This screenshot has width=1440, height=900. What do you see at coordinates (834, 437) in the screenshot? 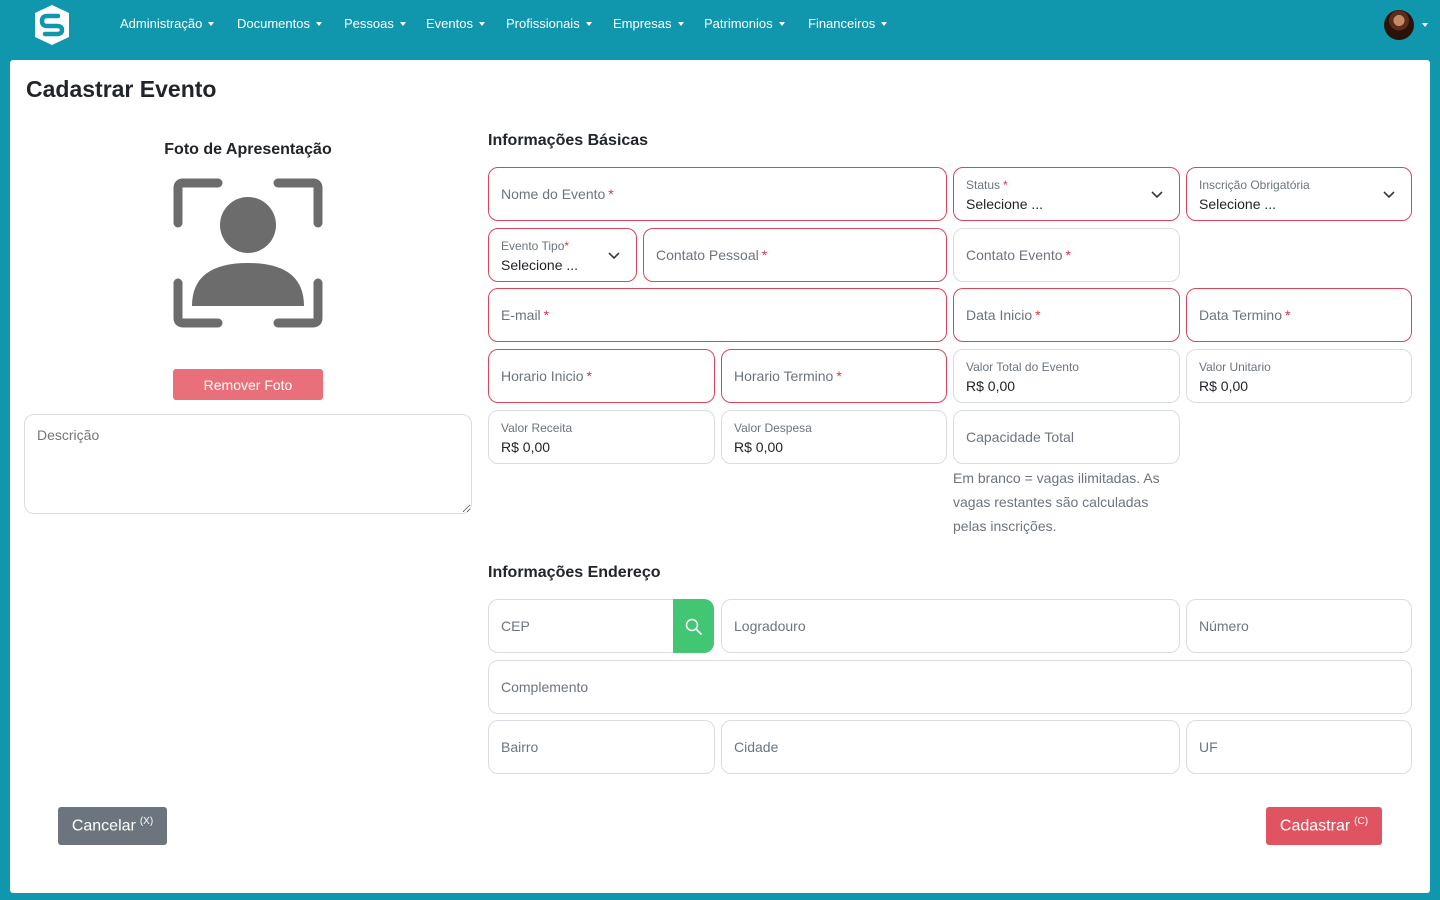
I see `expense-value-input: Valor Despesa R$ 0,00` at bounding box center [834, 437].